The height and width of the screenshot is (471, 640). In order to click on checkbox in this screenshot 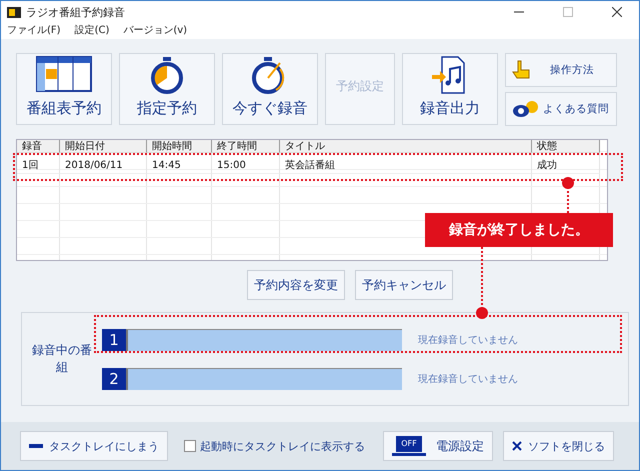, I will do `click(190, 446)`.